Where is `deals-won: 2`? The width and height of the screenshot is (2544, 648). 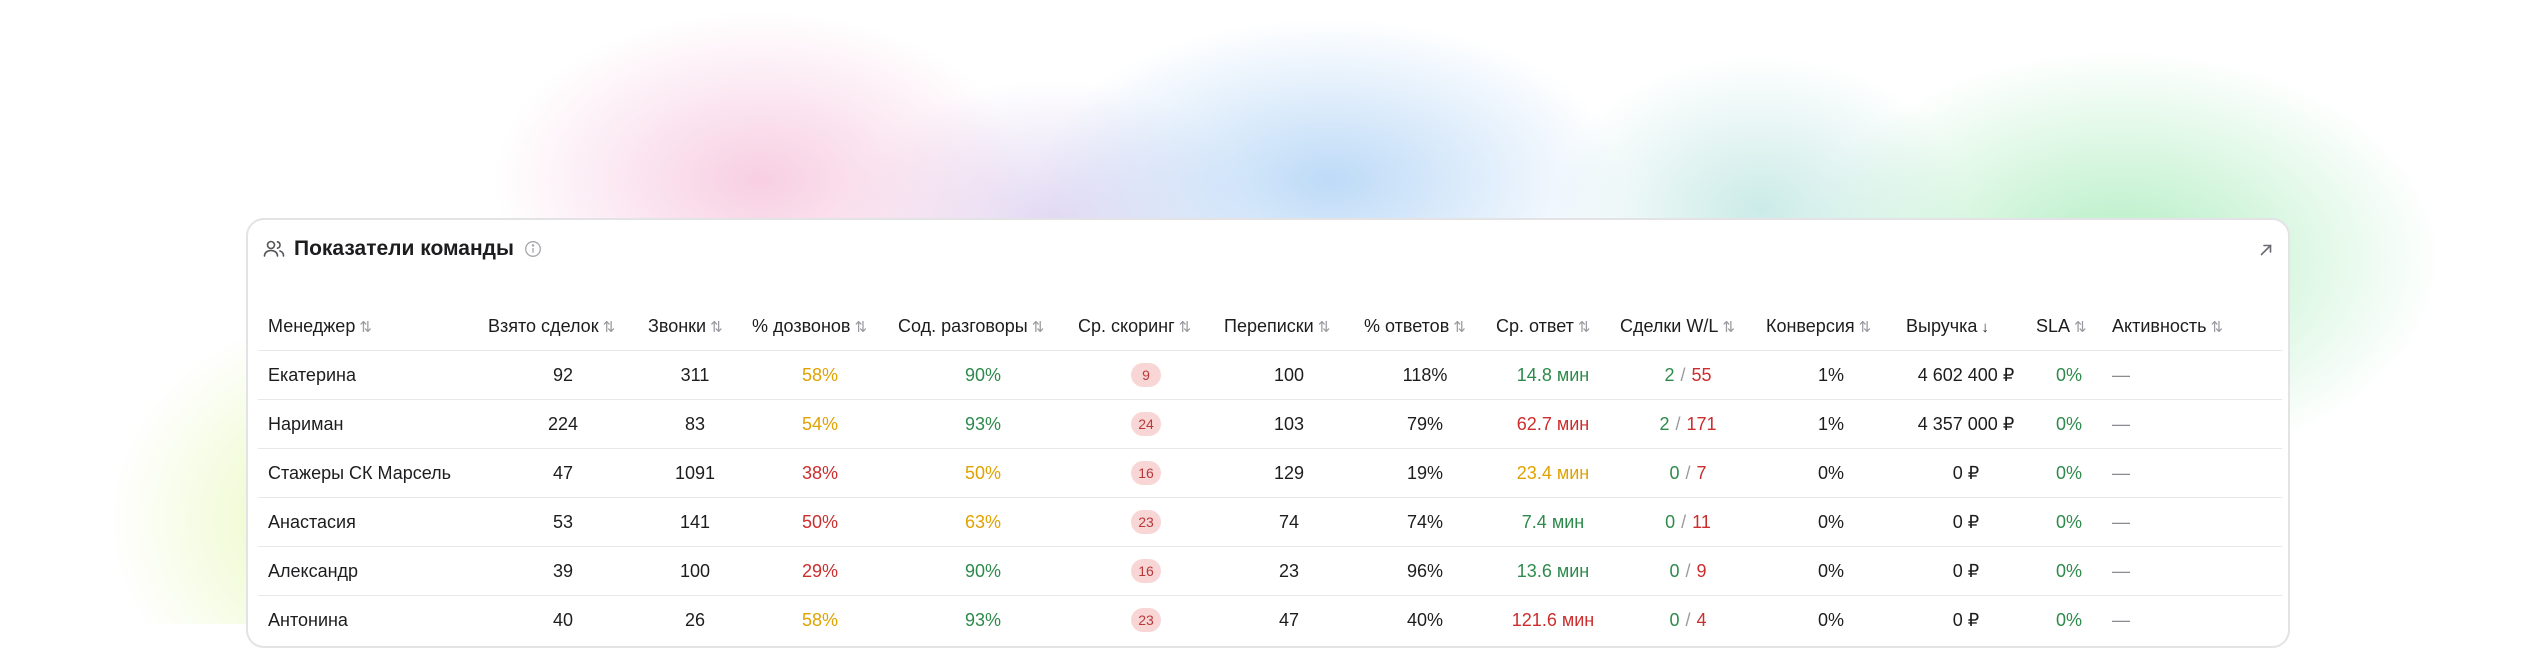 deals-won: 2 is located at coordinates (1669, 374).